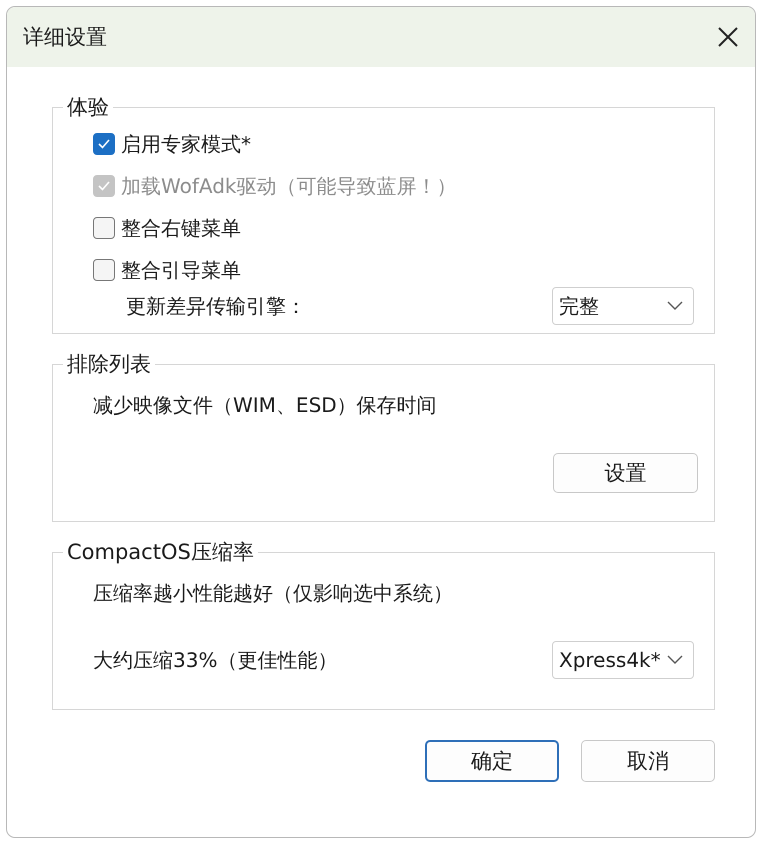 The height and width of the screenshot is (844, 762). I want to click on option-label: 大约压缩33%（更佳性能）, so click(215, 660).